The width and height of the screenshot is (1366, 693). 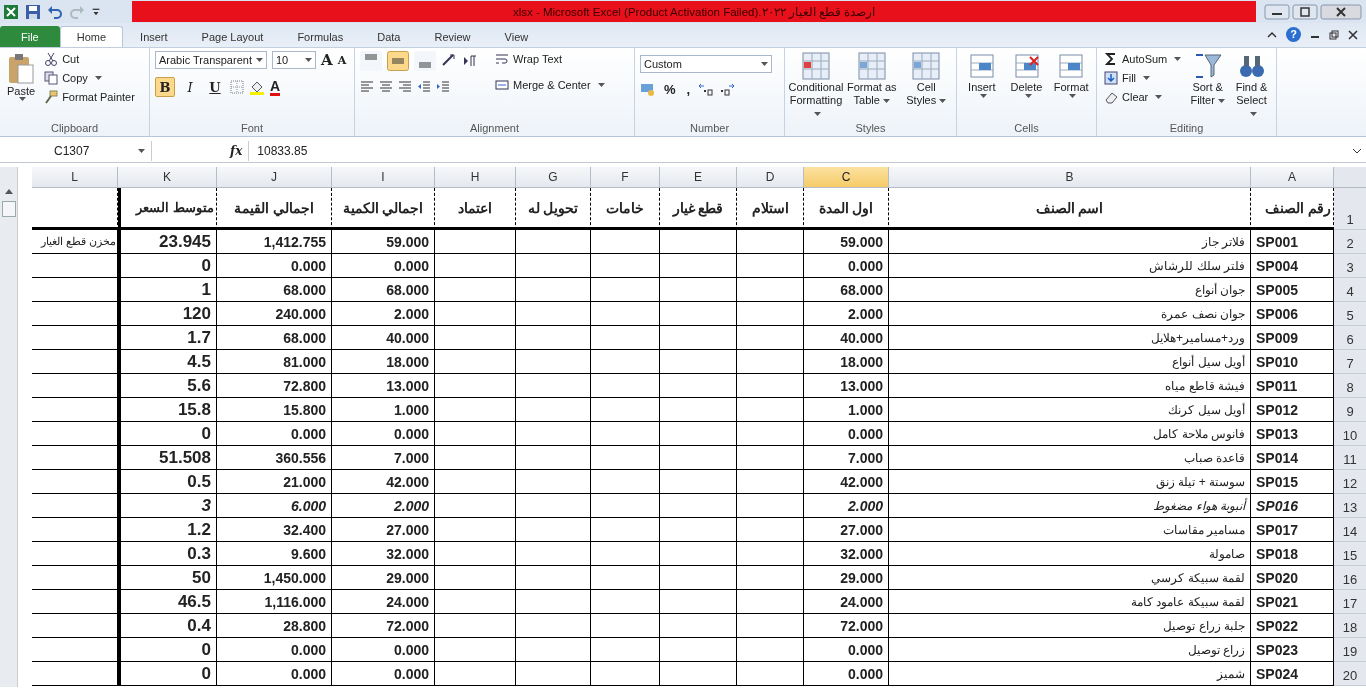 What do you see at coordinates (1350, 290) in the screenshot?
I see `row-header: 4` at bounding box center [1350, 290].